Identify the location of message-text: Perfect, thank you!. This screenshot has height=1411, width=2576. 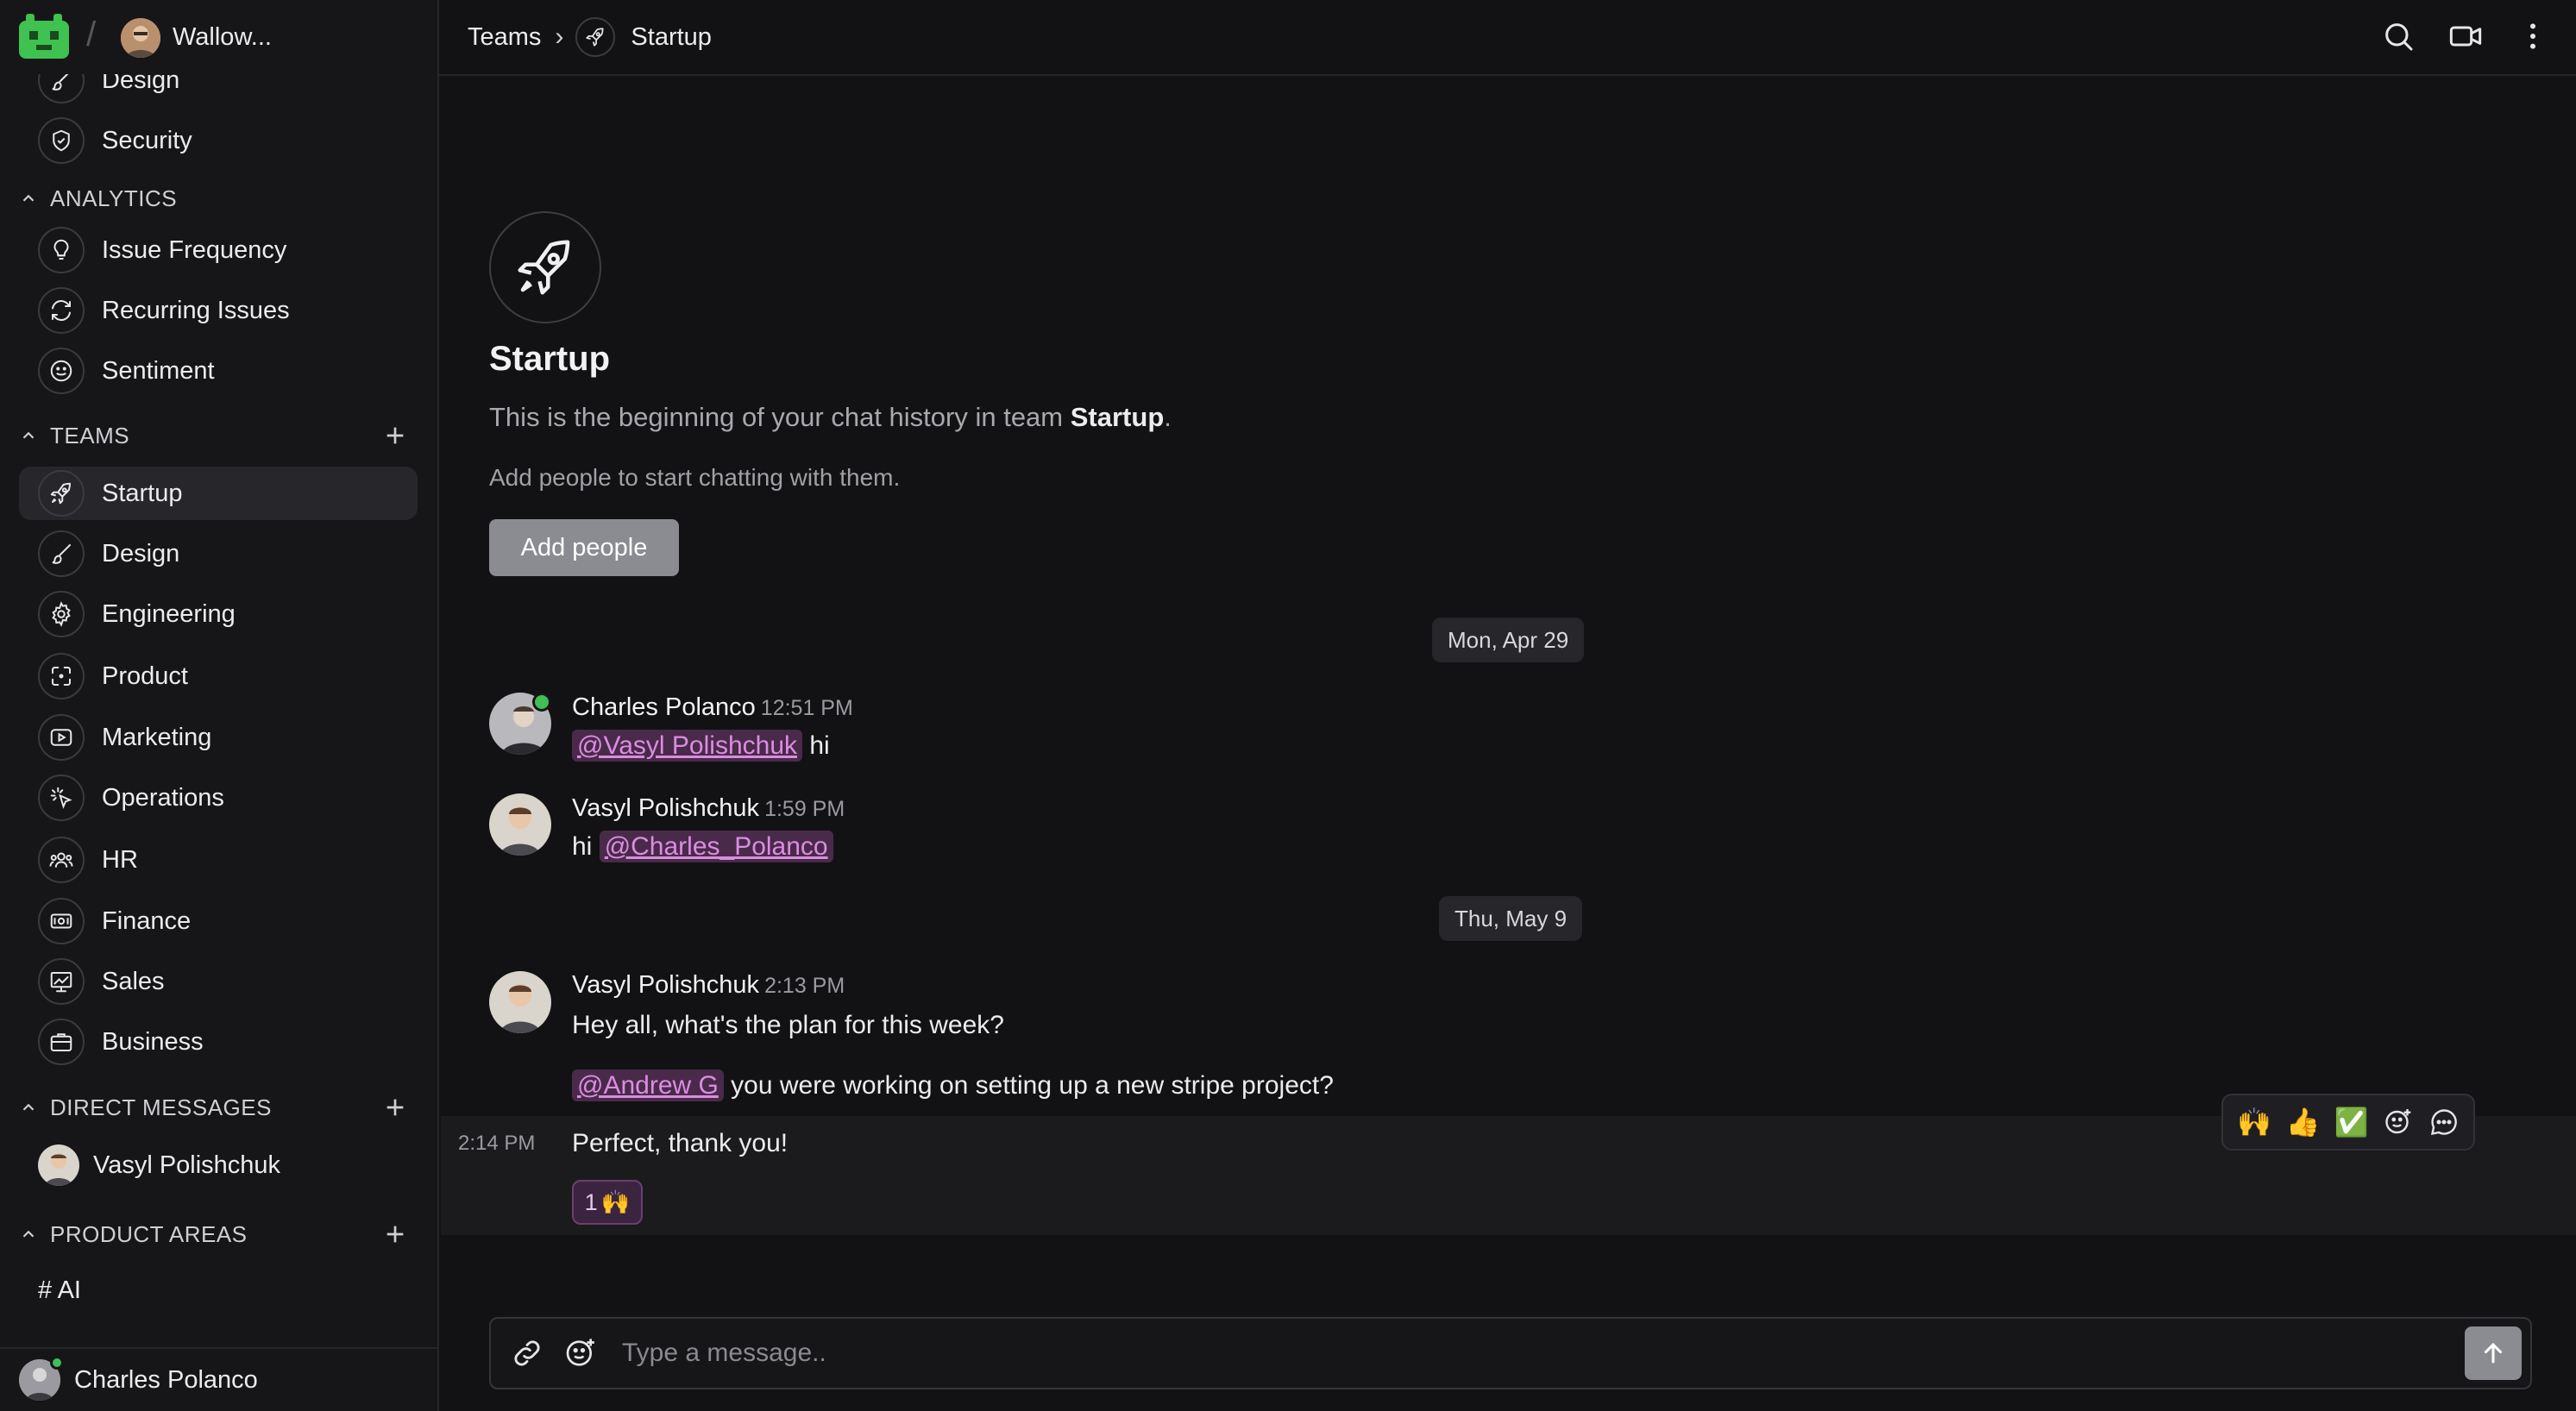
(680, 1143).